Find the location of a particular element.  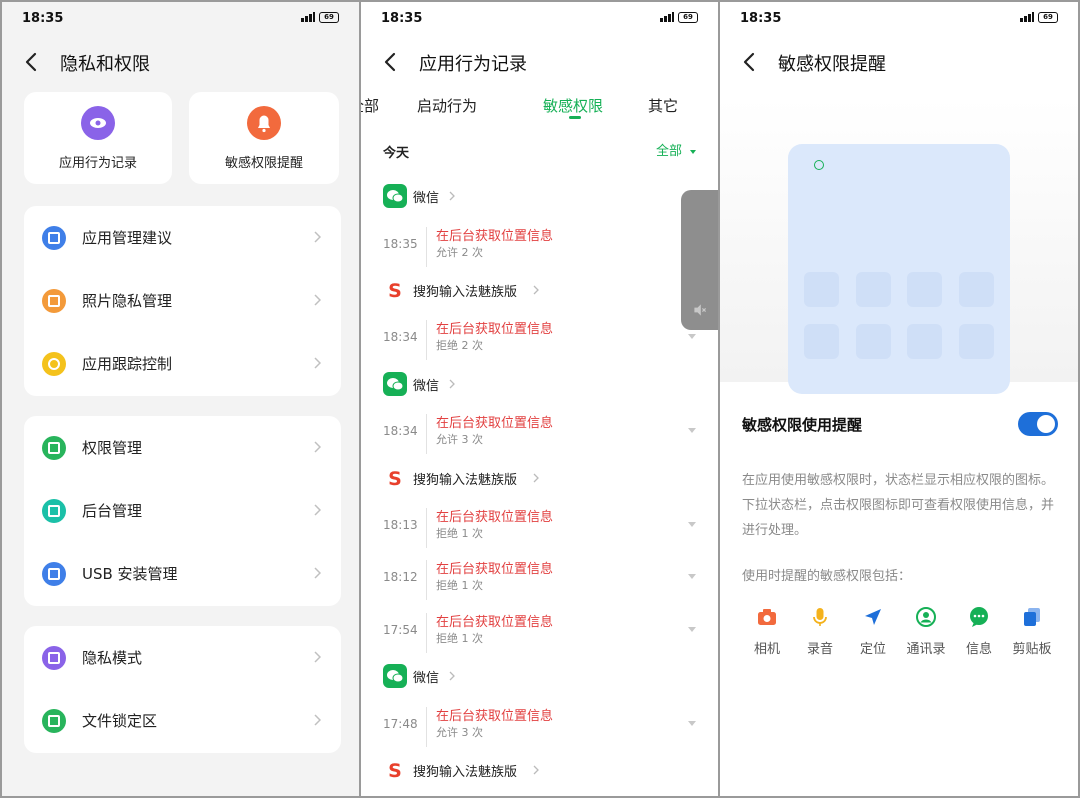

record-entry: 18:12 在后台获取位置信息 拒绝 1 次 is located at coordinates (539, 580).